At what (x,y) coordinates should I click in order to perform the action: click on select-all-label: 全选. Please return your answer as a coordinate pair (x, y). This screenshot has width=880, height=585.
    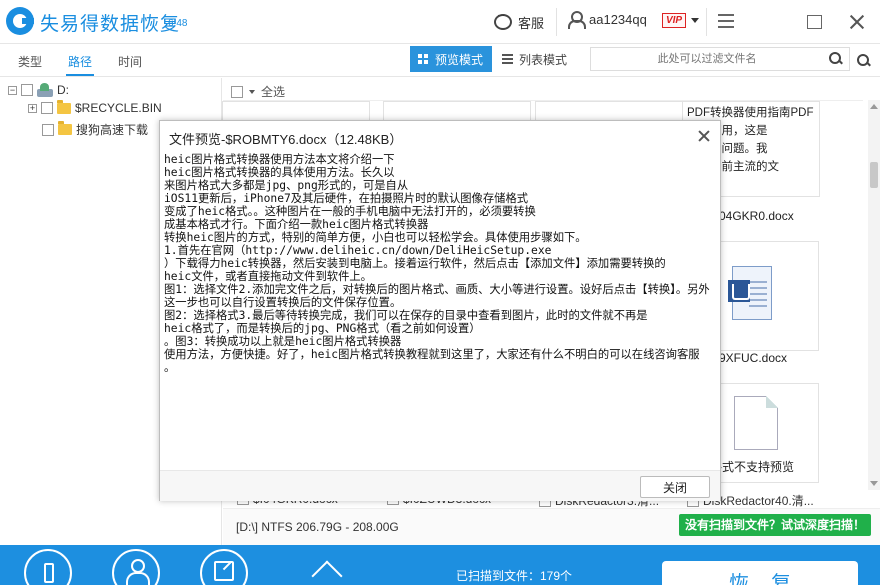
    Looking at the image, I should click on (273, 92).